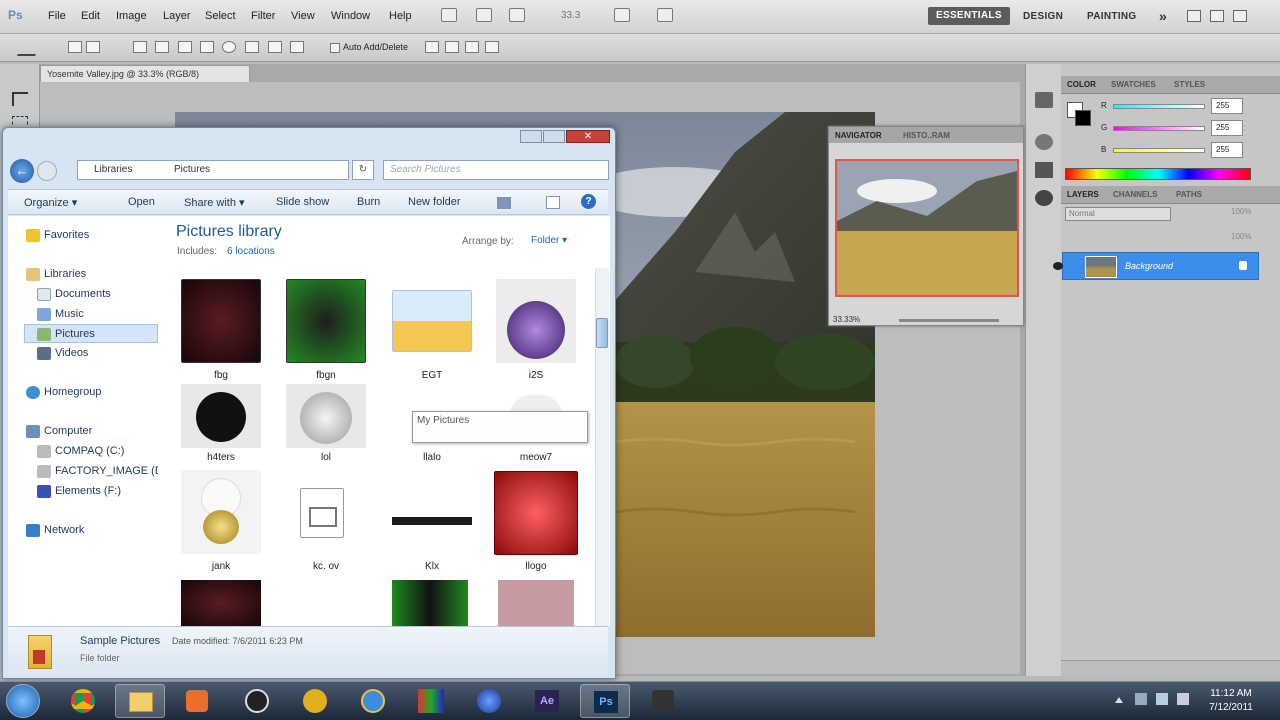 The image size is (1280, 720). I want to click on screen-mode-icon, so click(665, 15).